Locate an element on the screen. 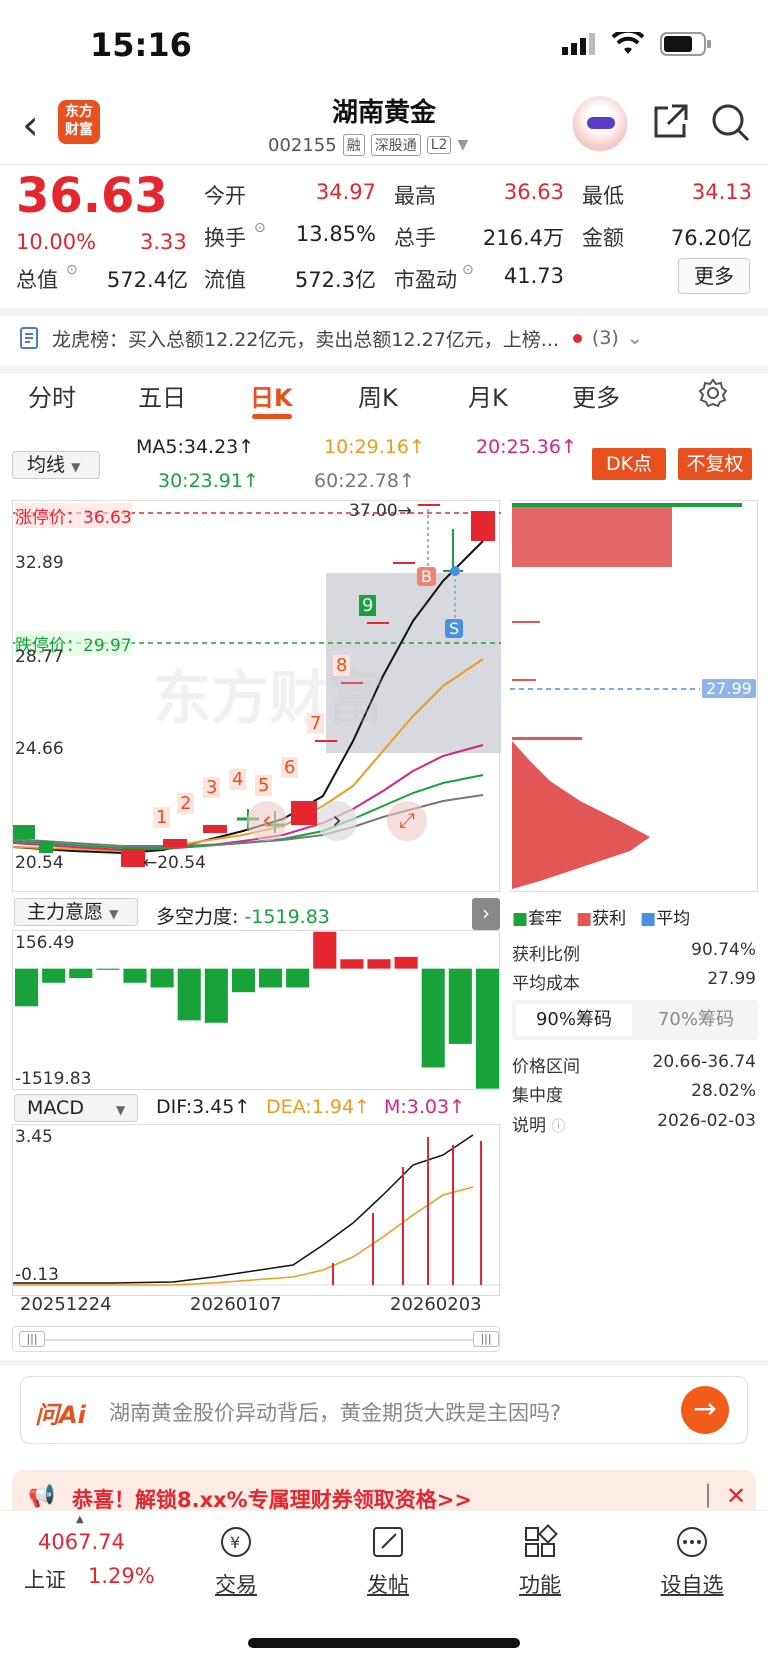 The width and height of the screenshot is (768, 1662). nav-add-watchlist: 设自选 is located at coordinates (692, 1561).